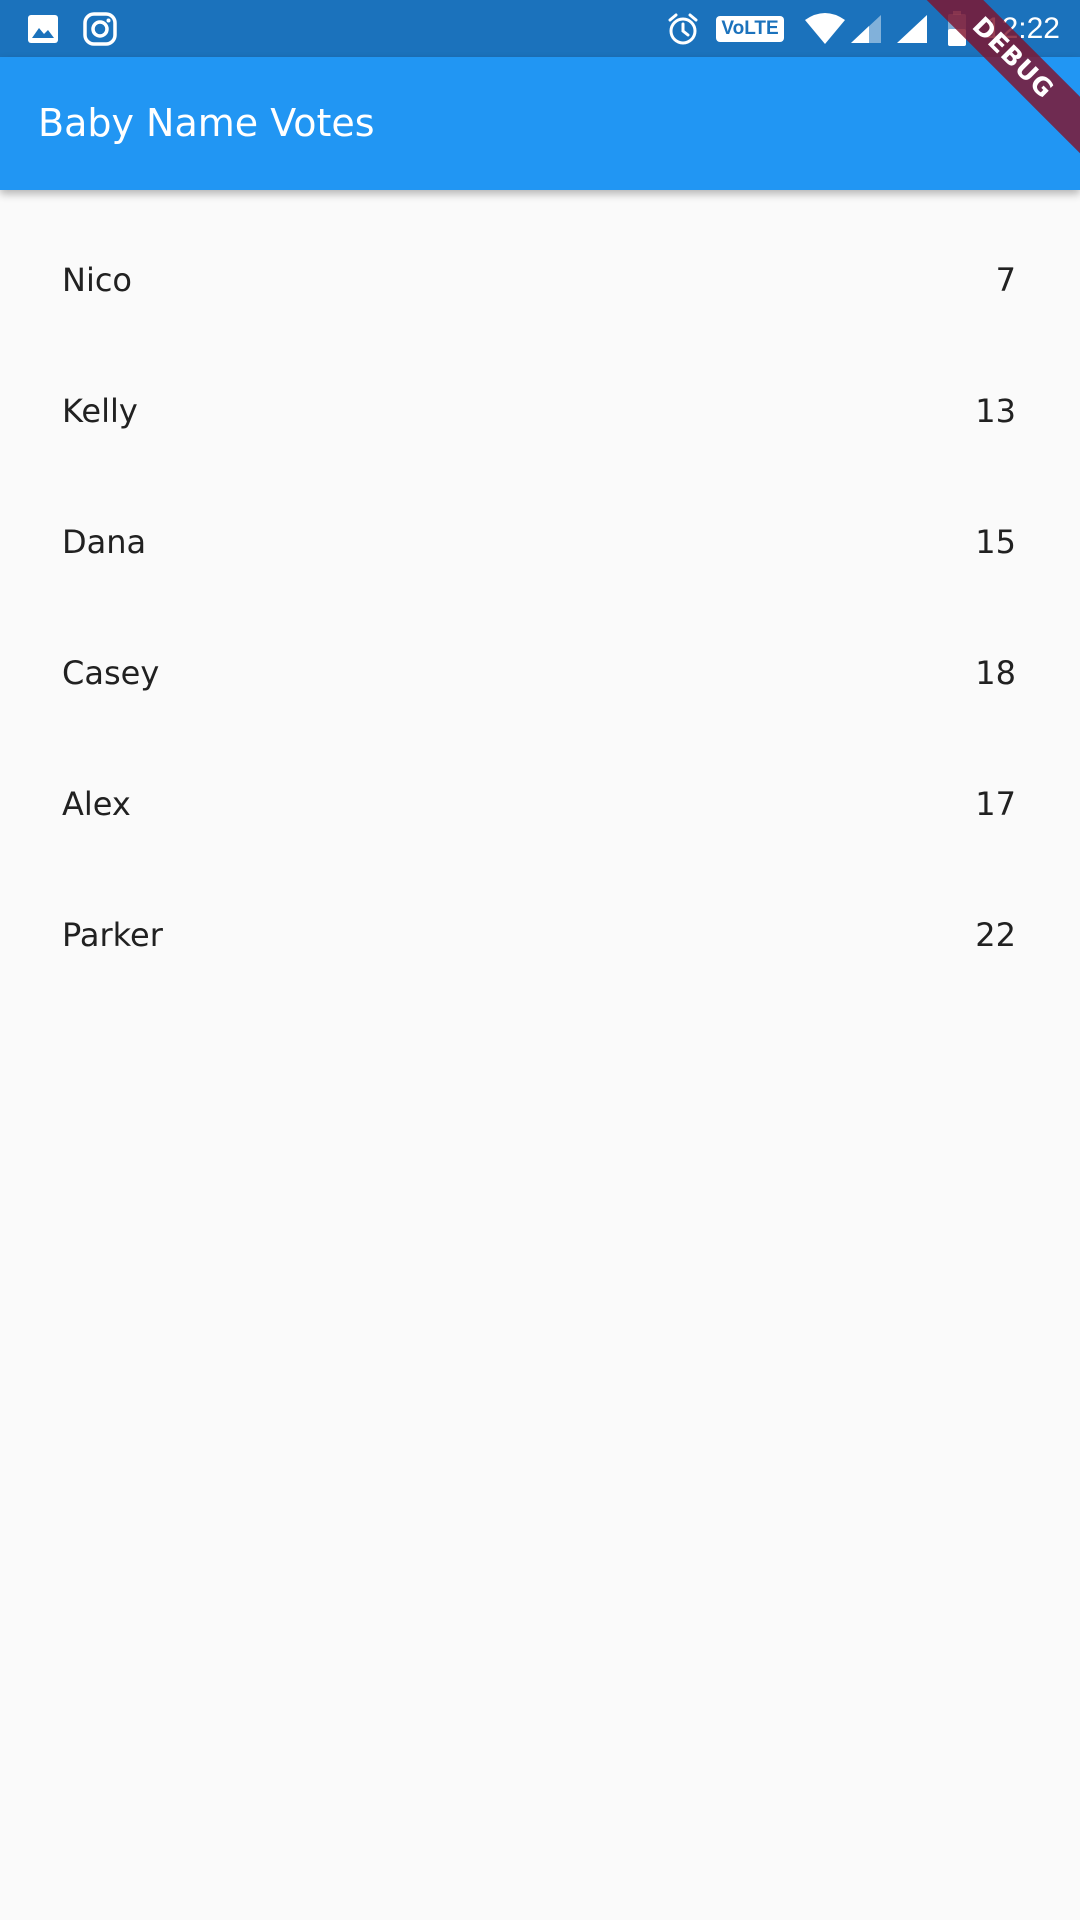 This screenshot has height=1920, width=1080. What do you see at coordinates (540, 411) in the screenshot?
I see `list-item: Kelly 13` at bounding box center [540, 411].